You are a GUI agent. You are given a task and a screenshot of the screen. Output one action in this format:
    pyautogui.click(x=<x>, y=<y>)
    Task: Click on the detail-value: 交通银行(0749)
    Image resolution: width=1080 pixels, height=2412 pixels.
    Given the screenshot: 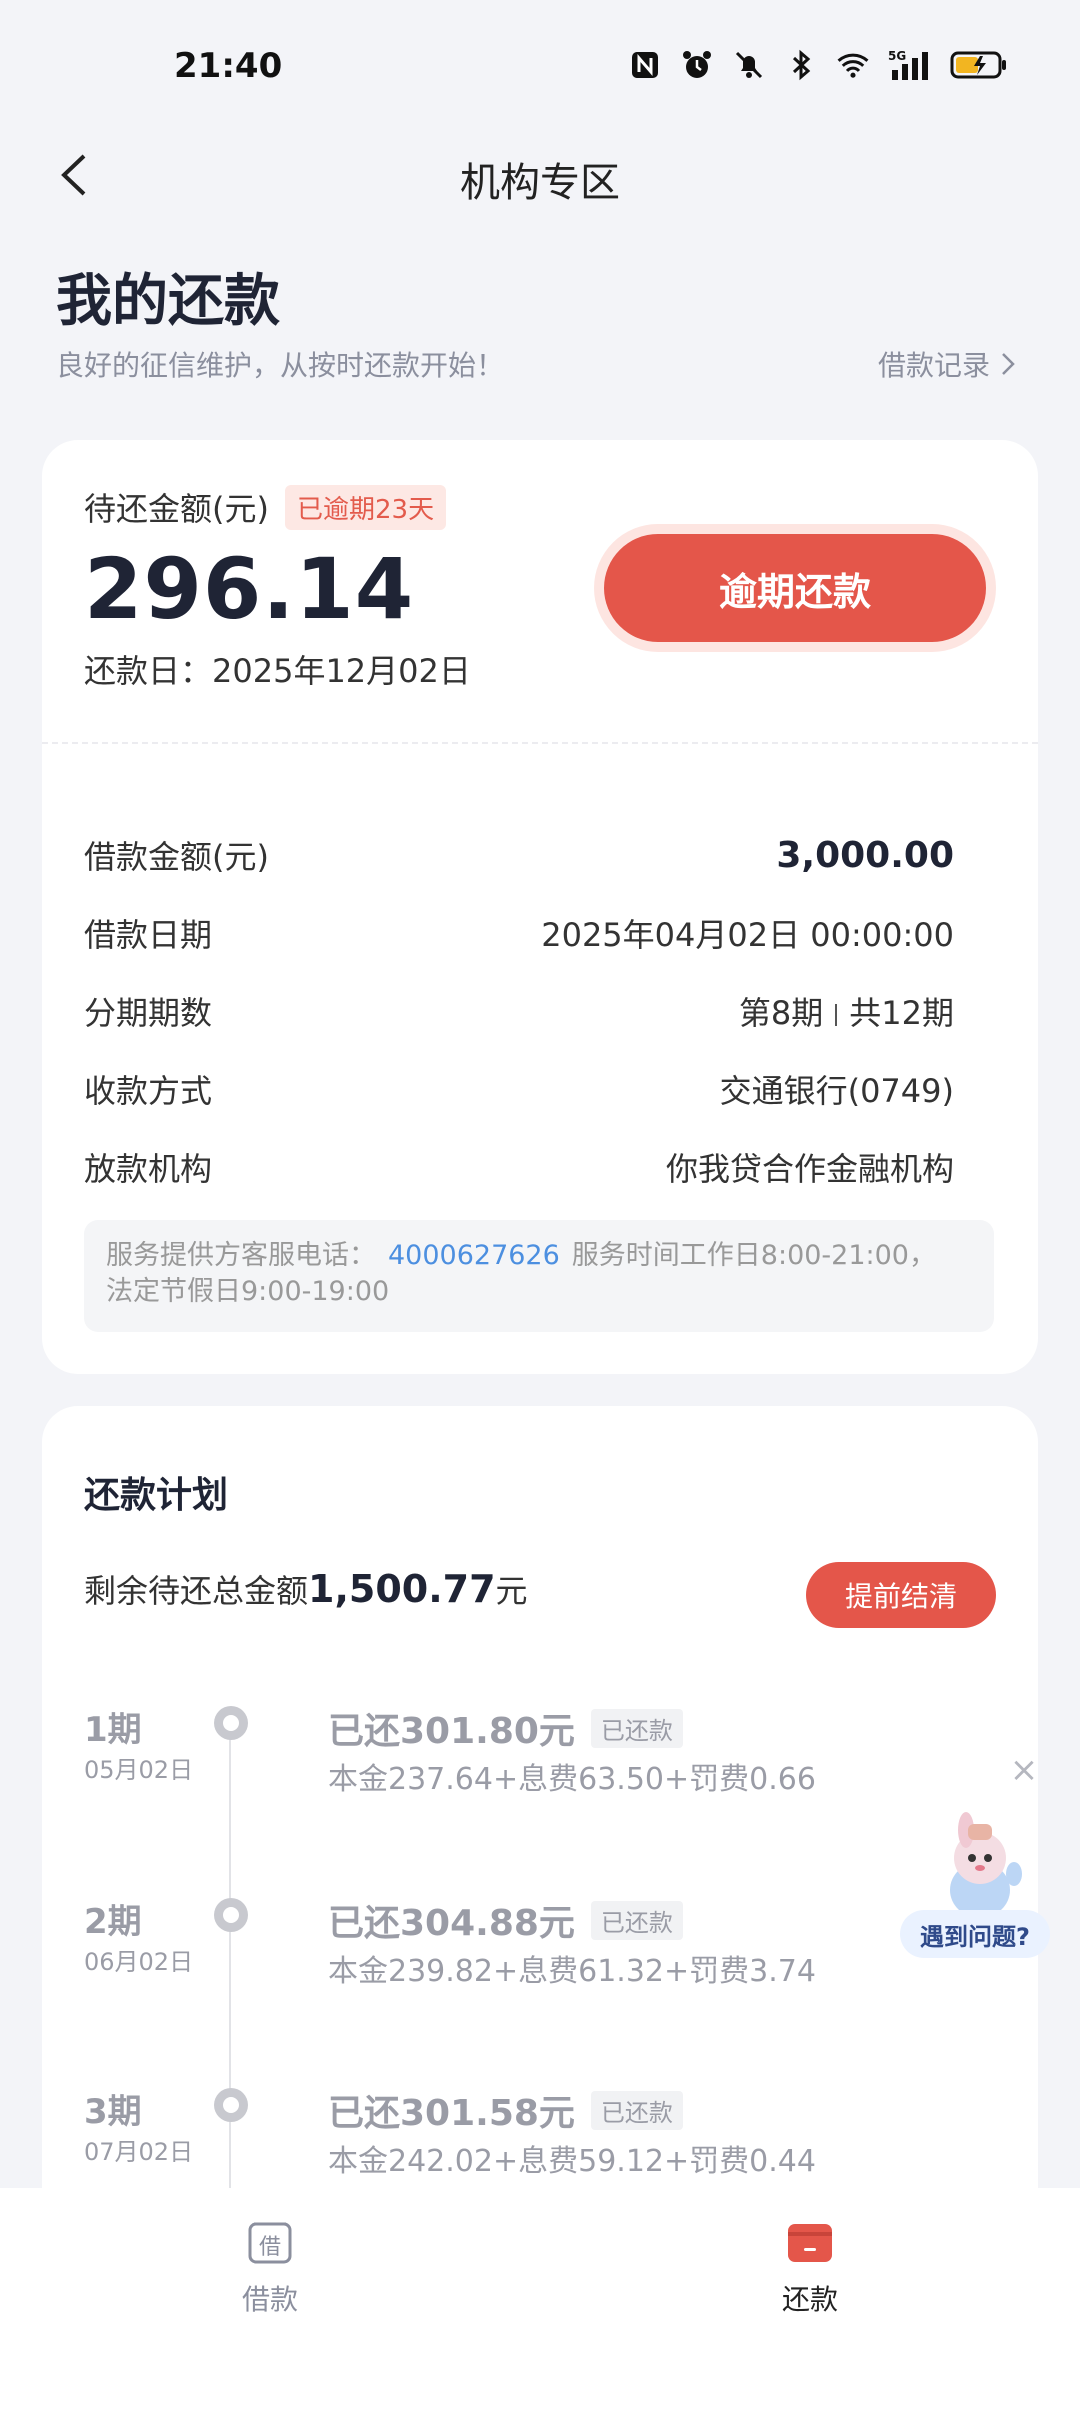 What is the action you would take?
    pyautogui.click(x=836, y=1091)
    